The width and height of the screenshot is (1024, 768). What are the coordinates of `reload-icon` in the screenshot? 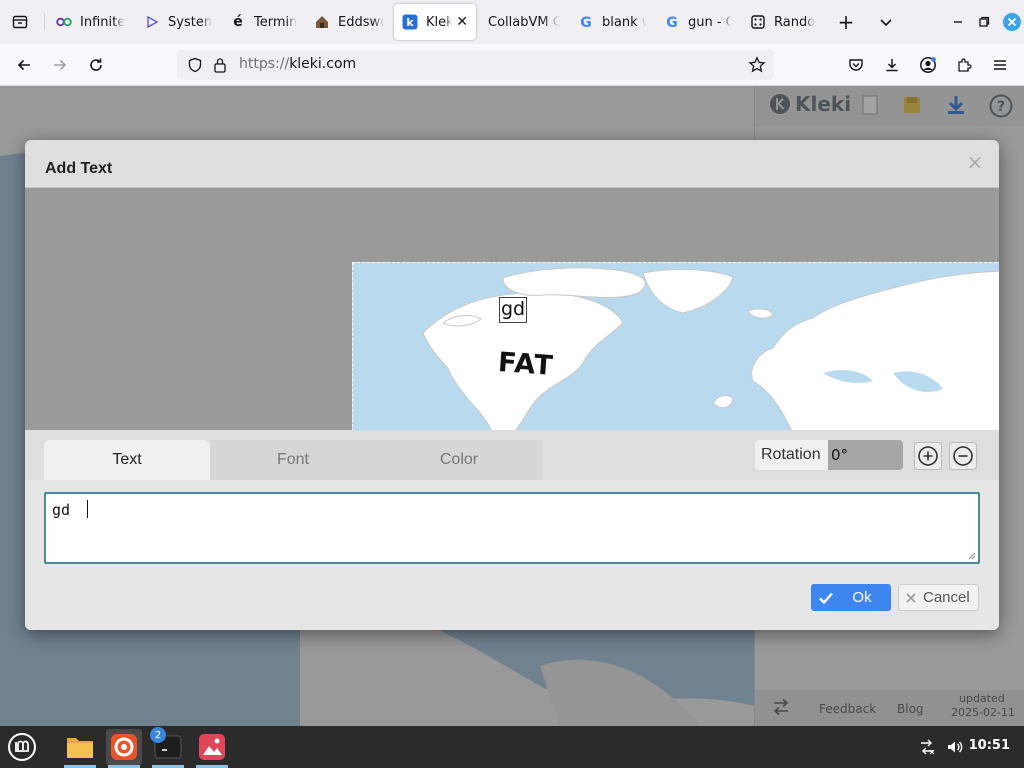 It's located at (96, 65).